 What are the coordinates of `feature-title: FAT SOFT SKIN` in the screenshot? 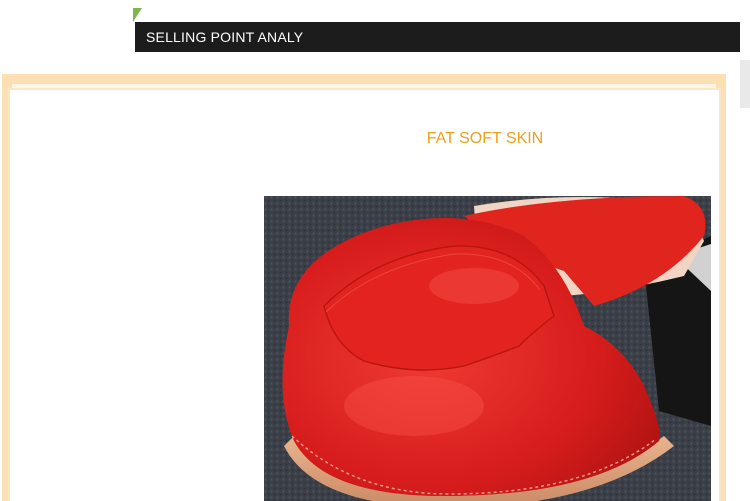 It's located at (485, 138).